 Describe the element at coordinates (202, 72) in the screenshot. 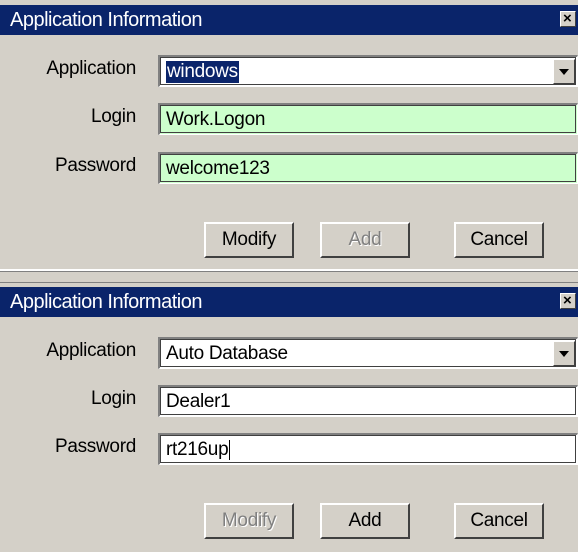

I see `application-selected-value: windows` at that location.